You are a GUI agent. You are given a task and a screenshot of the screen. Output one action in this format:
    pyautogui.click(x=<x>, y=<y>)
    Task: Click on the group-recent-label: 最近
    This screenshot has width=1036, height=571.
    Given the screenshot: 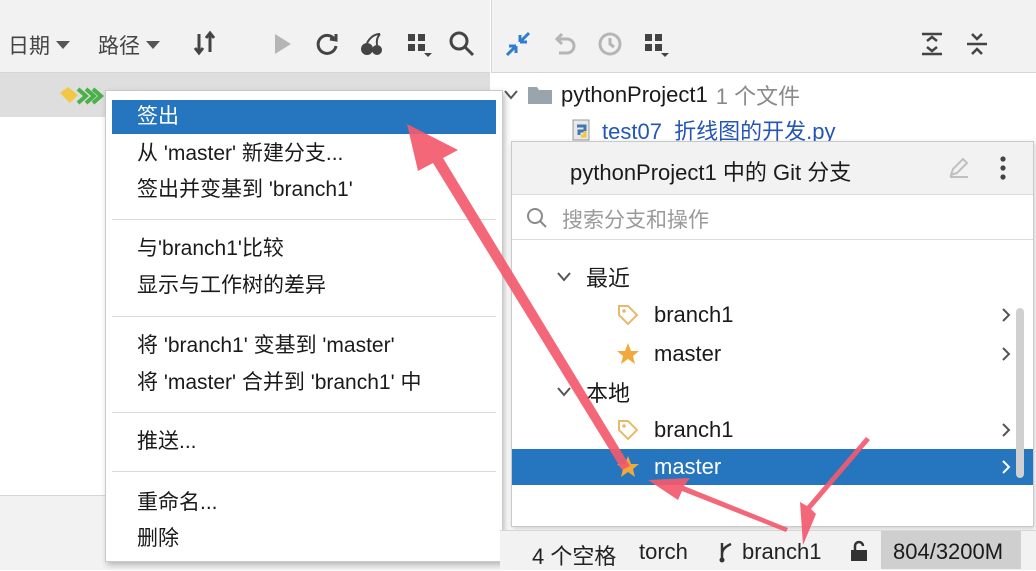 What is the action you would take?
    pyautogui.click(x=608, y=278)
    